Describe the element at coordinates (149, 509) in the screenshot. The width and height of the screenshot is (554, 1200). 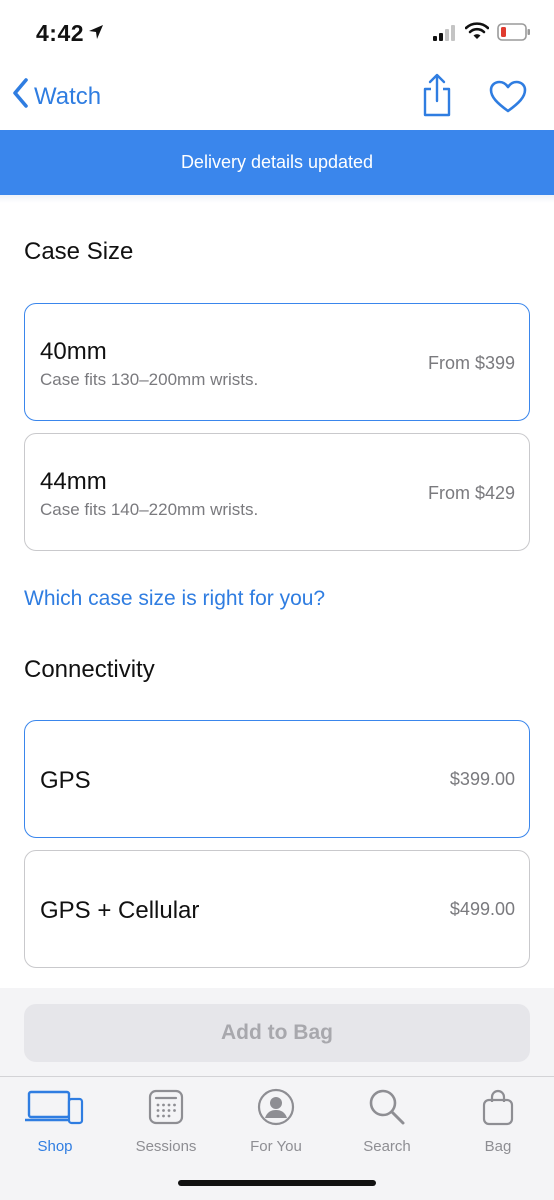
I see `option-description: Case fits 140–220mm wrists.` at that location.